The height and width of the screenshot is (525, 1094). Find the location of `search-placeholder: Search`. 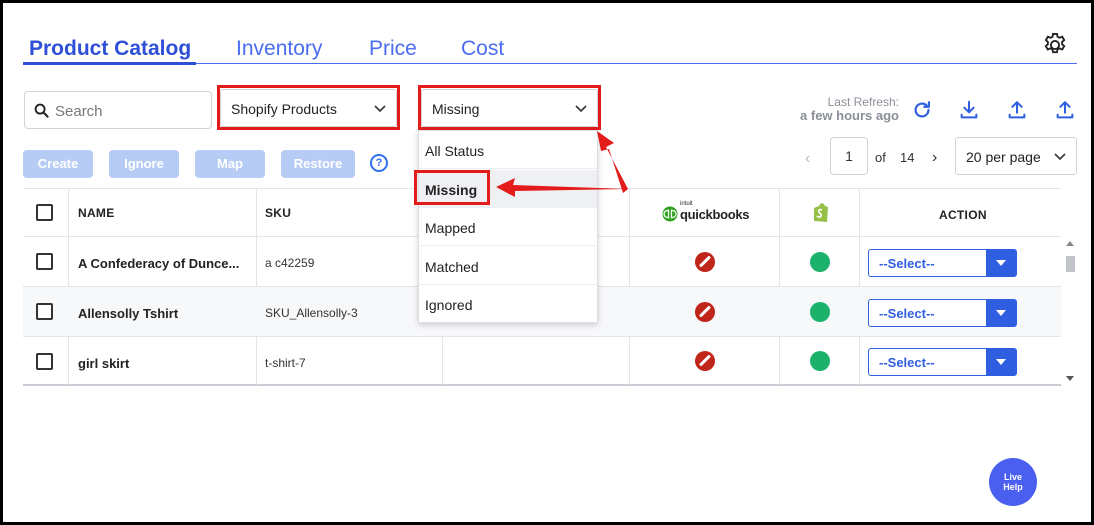

search-placeholder: Search is located at coordinates (79, 111).